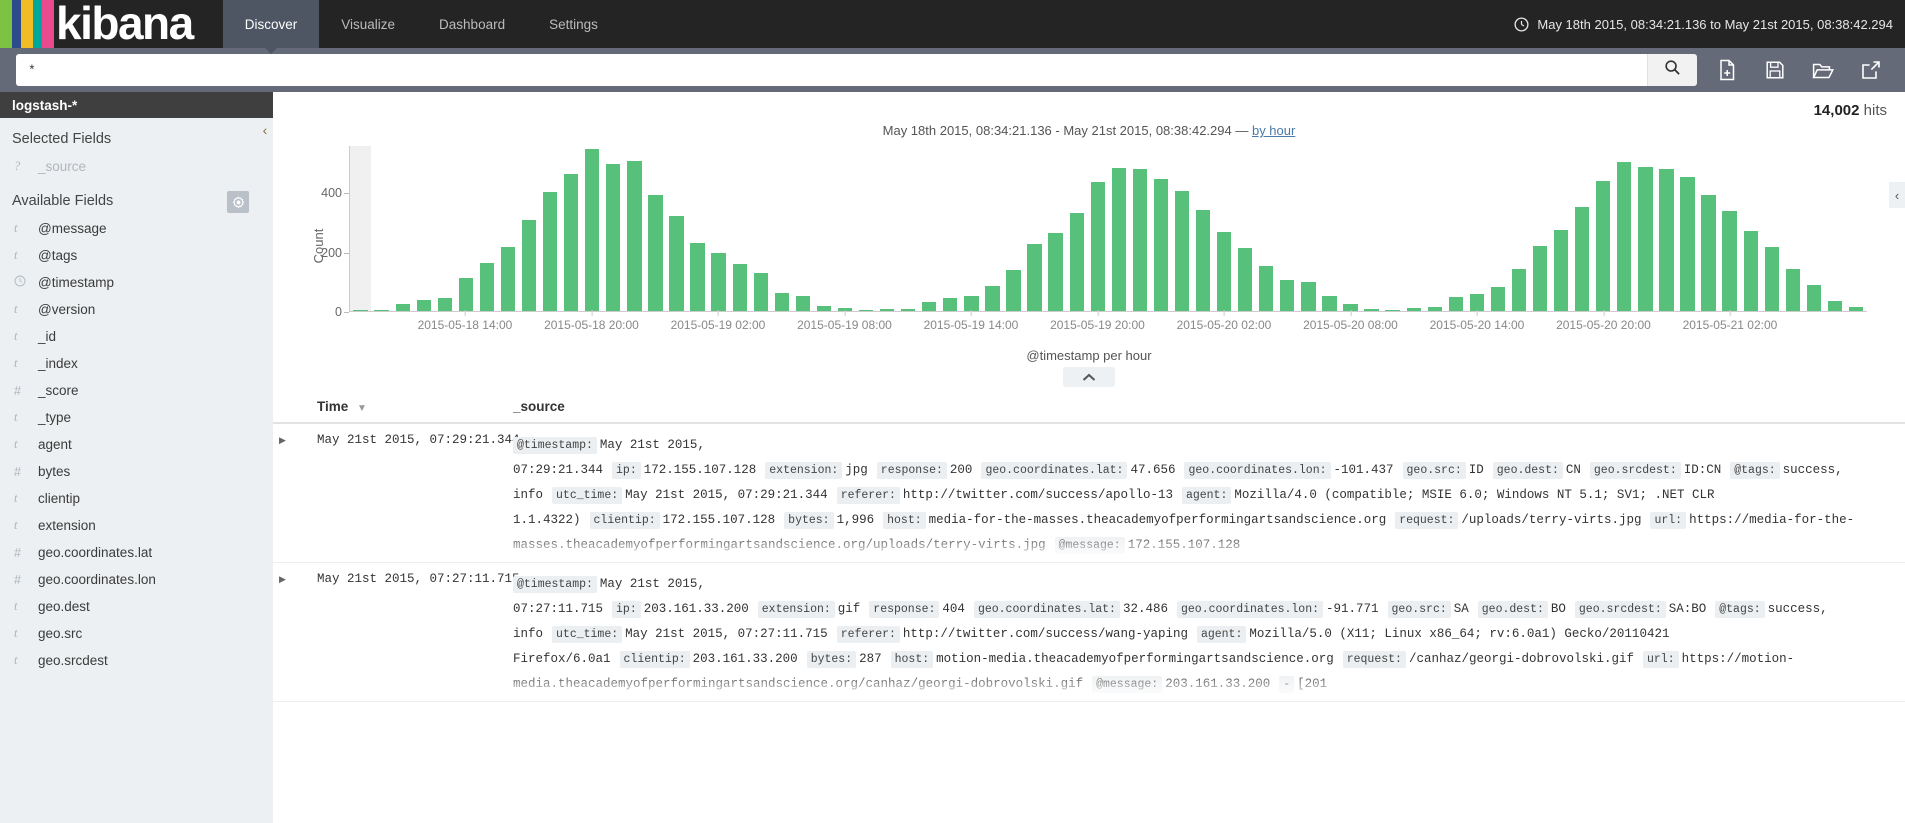  What do you see at coordinates (1209, 406) in the screenshot?
I see `column-header-source: _source` at bounding box center [1209, 406].